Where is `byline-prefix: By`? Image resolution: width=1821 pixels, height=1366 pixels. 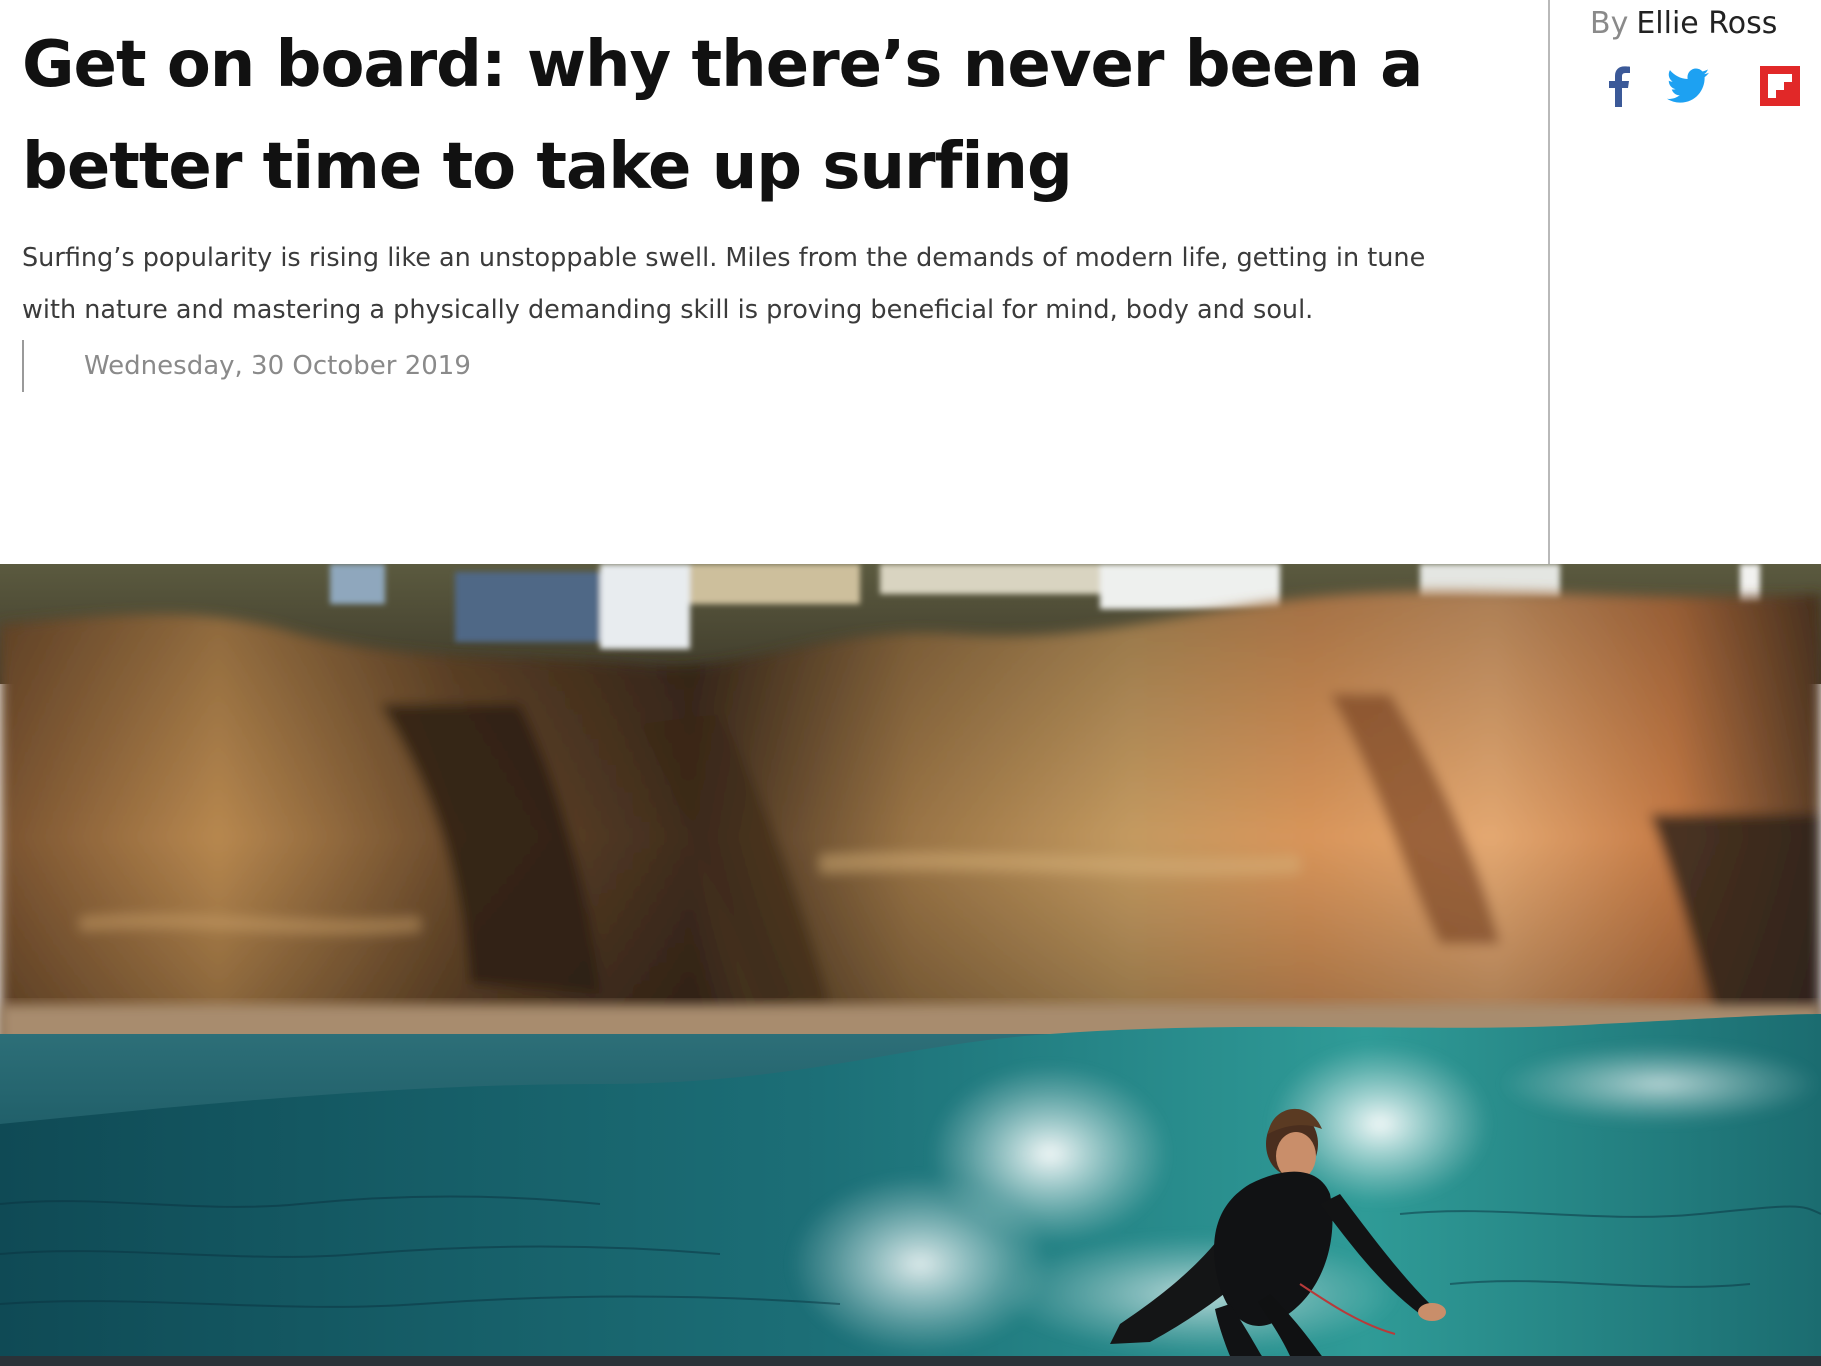 byline-prefix: By is located at coordinates (1609, 23).